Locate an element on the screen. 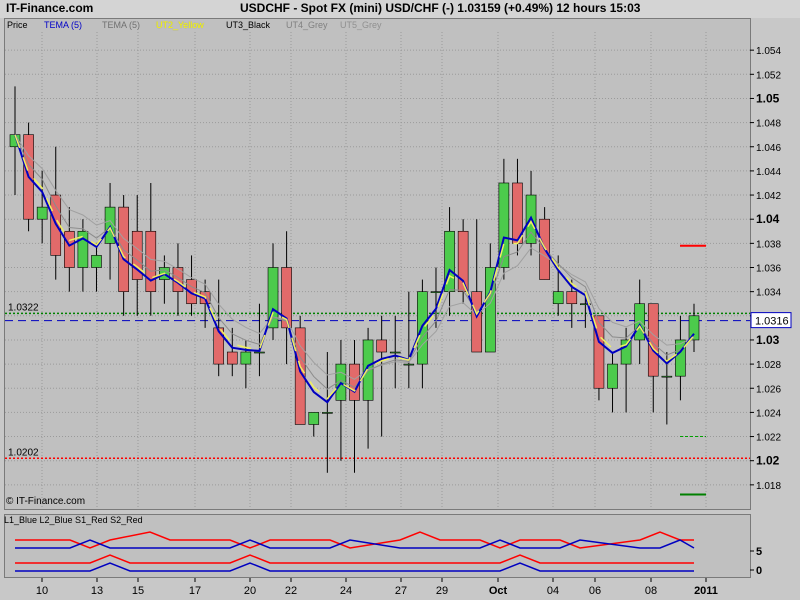  y-tick-label: 1.022 is located at coordinates (768, 438).